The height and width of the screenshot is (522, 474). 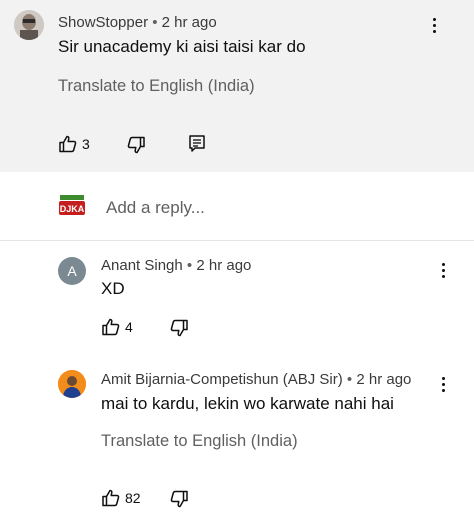 What do you see at coordinates (142, 265) in the screenshot?
I see `reply-author: Anant Singh` at bounding box center [142, 265].